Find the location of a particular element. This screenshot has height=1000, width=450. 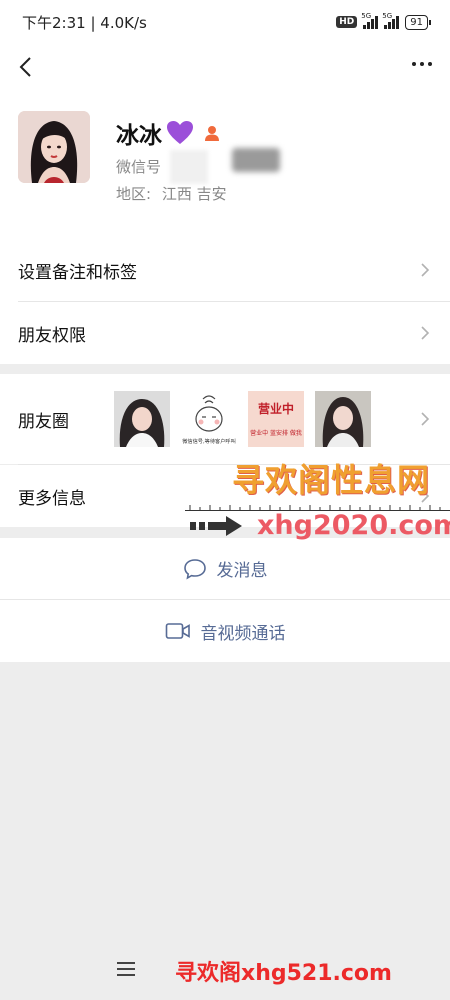

svg-text: 微信信号,等待客户呼叫 is located at coordinates (209, 441).